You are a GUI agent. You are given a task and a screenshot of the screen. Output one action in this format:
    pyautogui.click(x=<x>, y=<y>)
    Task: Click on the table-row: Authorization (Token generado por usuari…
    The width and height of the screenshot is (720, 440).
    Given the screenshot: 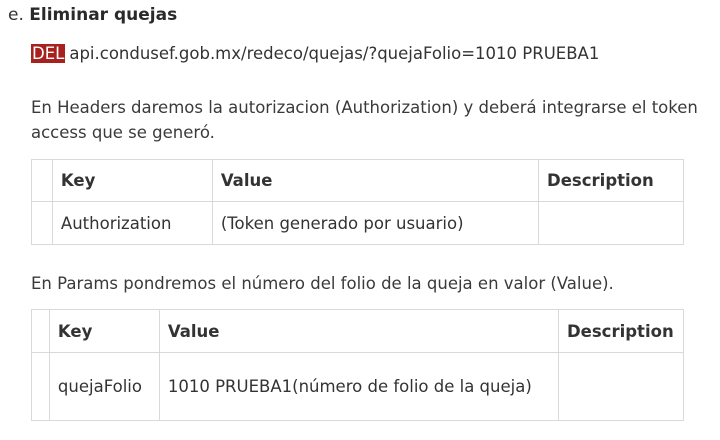 What is the action you would take?
    pyautogui.click(x=357, y=223)
    